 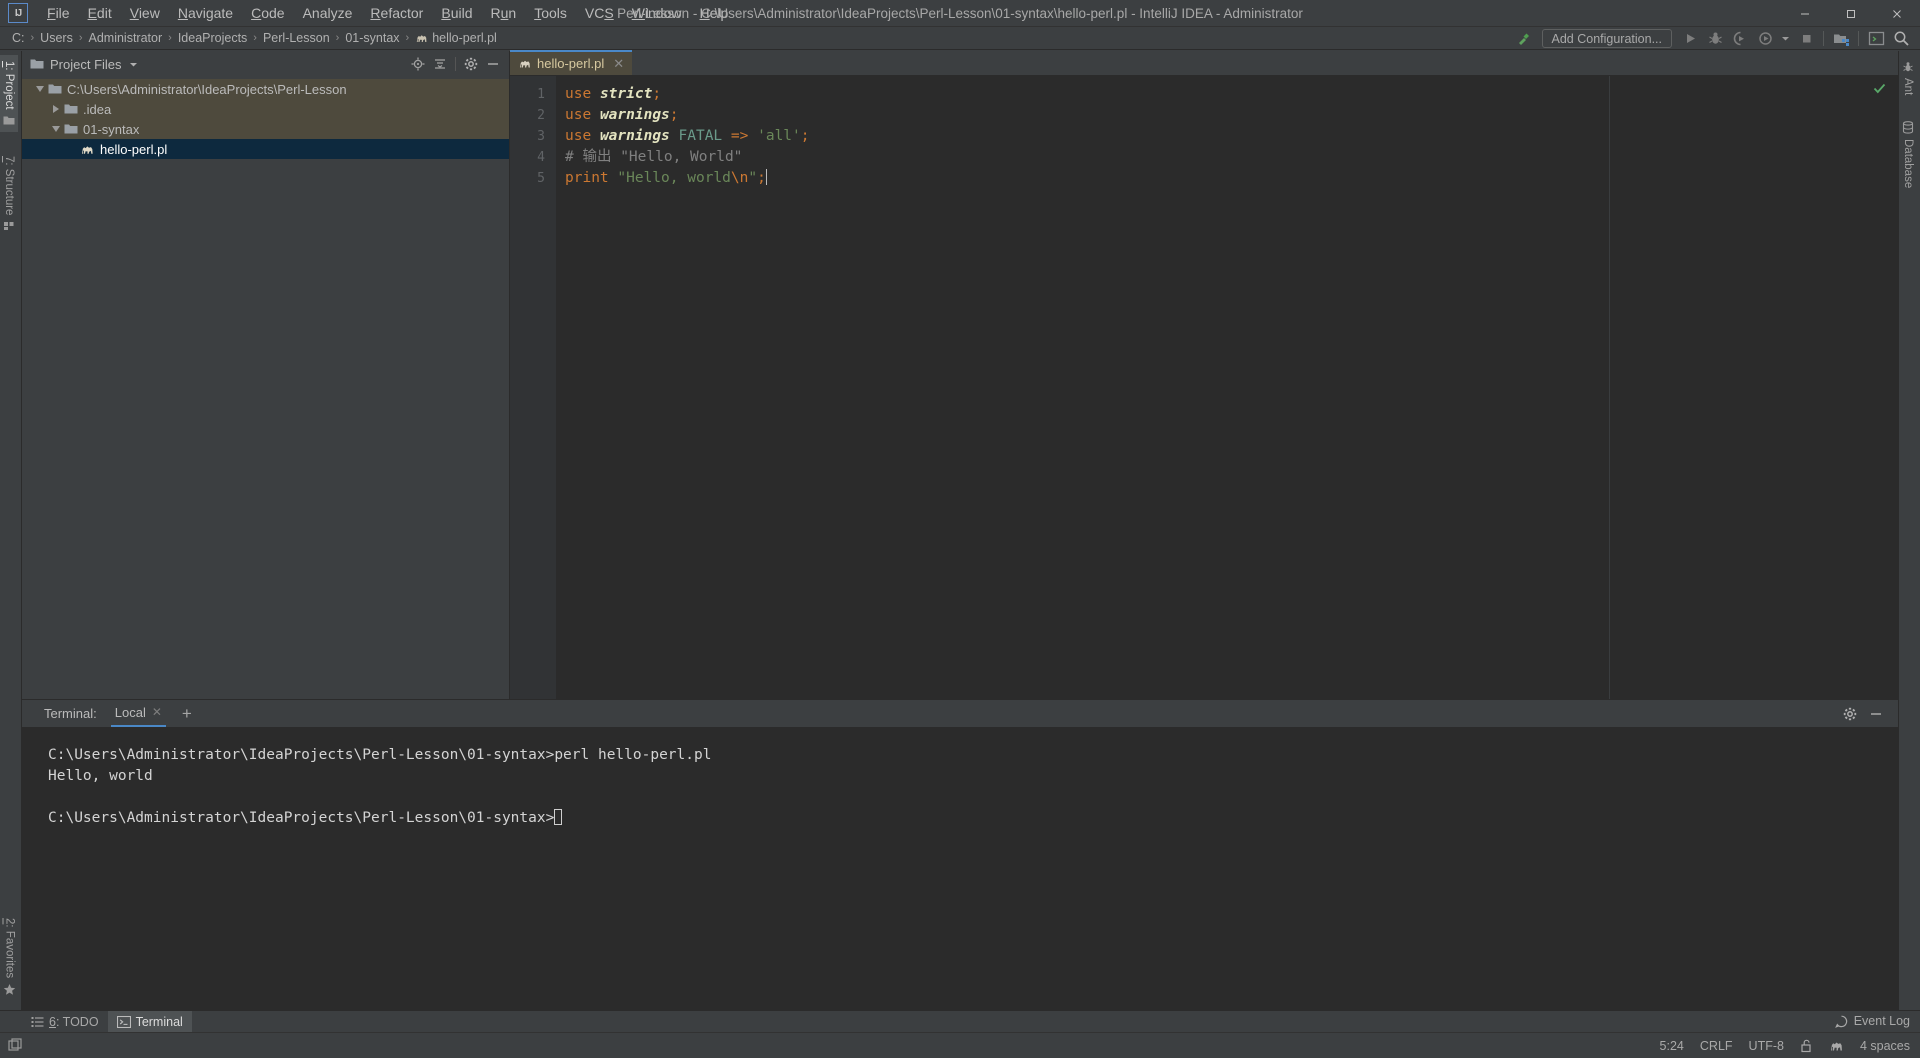 I want to click on menu-item-tools: Tools, so click(x=550, y=13).